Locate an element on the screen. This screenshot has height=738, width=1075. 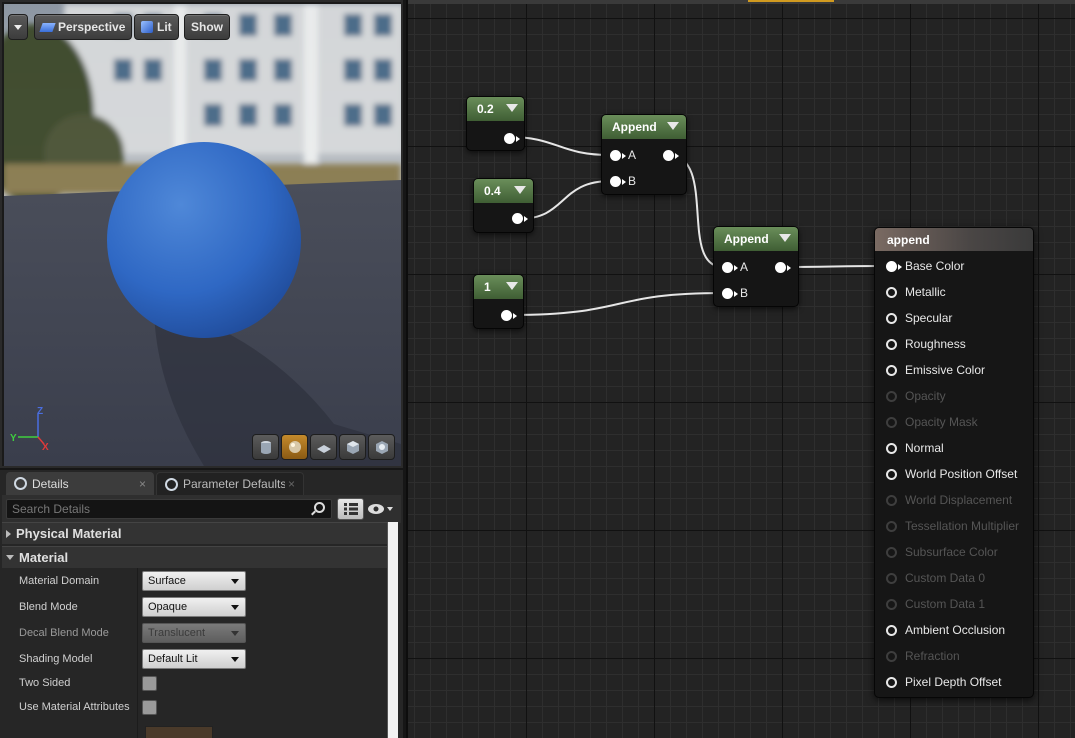
custom-mesh-icon is located at coordinates (381, 447).